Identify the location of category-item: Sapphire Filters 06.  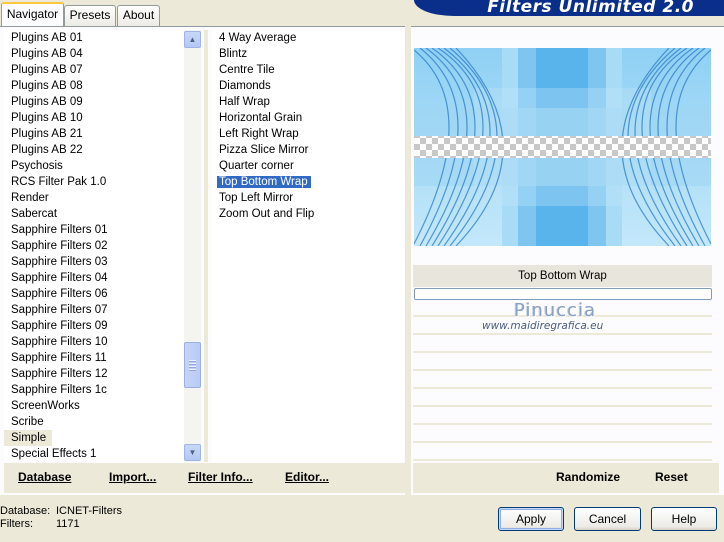
(94, 294).